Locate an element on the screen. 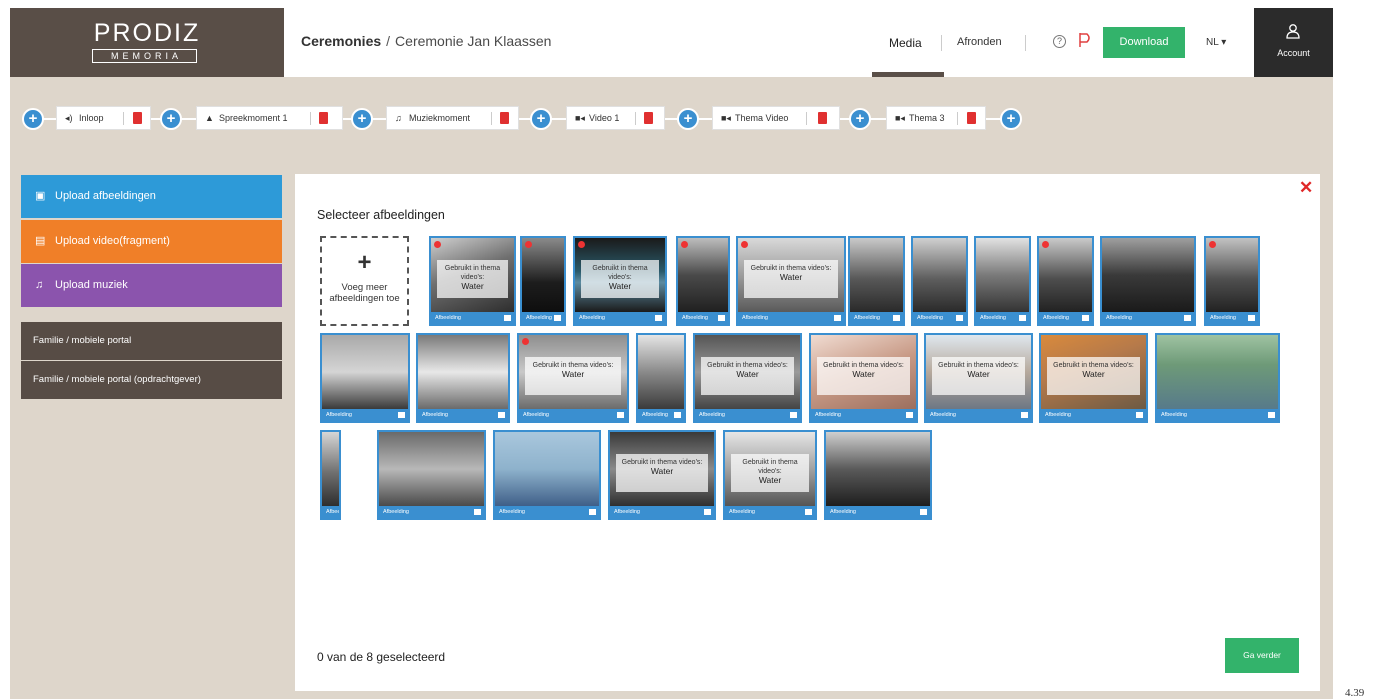 Image resolution: width=1375 pixels, height=699 pixels. tab-afronden: Afronden is located at coordinates (979, 42).